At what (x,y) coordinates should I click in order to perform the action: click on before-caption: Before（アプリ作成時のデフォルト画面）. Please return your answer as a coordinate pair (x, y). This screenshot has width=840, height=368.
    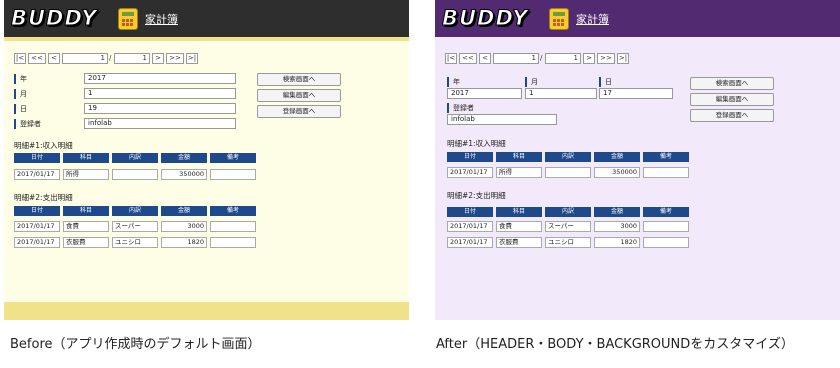
    Looking at the image, I should click on (135, 344).